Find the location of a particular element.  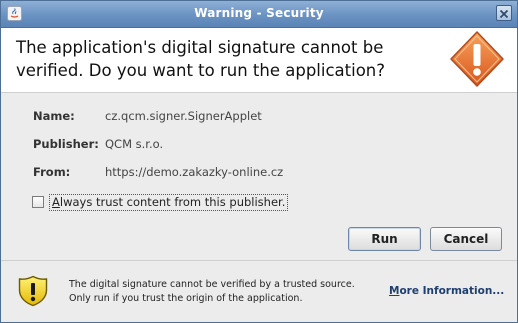

warning-shield-icon is located at coordinates (33, 291).